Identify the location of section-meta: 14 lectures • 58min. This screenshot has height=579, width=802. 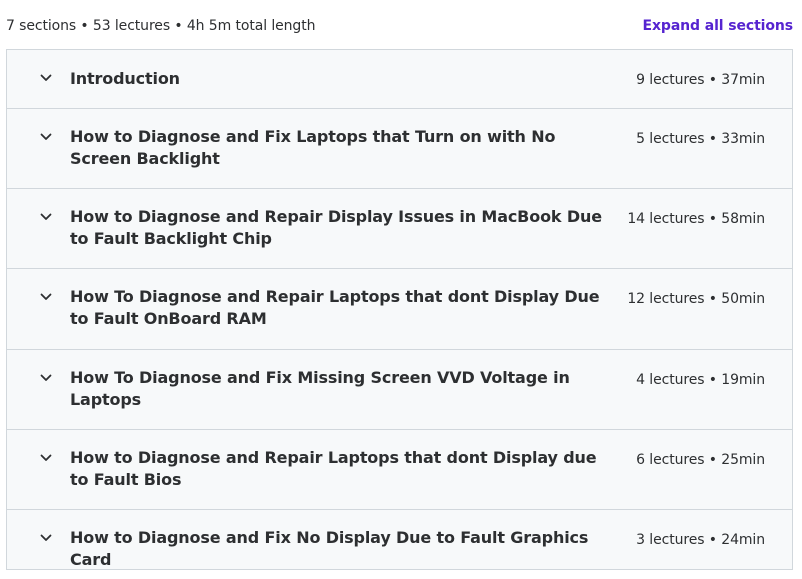
(696, 219).